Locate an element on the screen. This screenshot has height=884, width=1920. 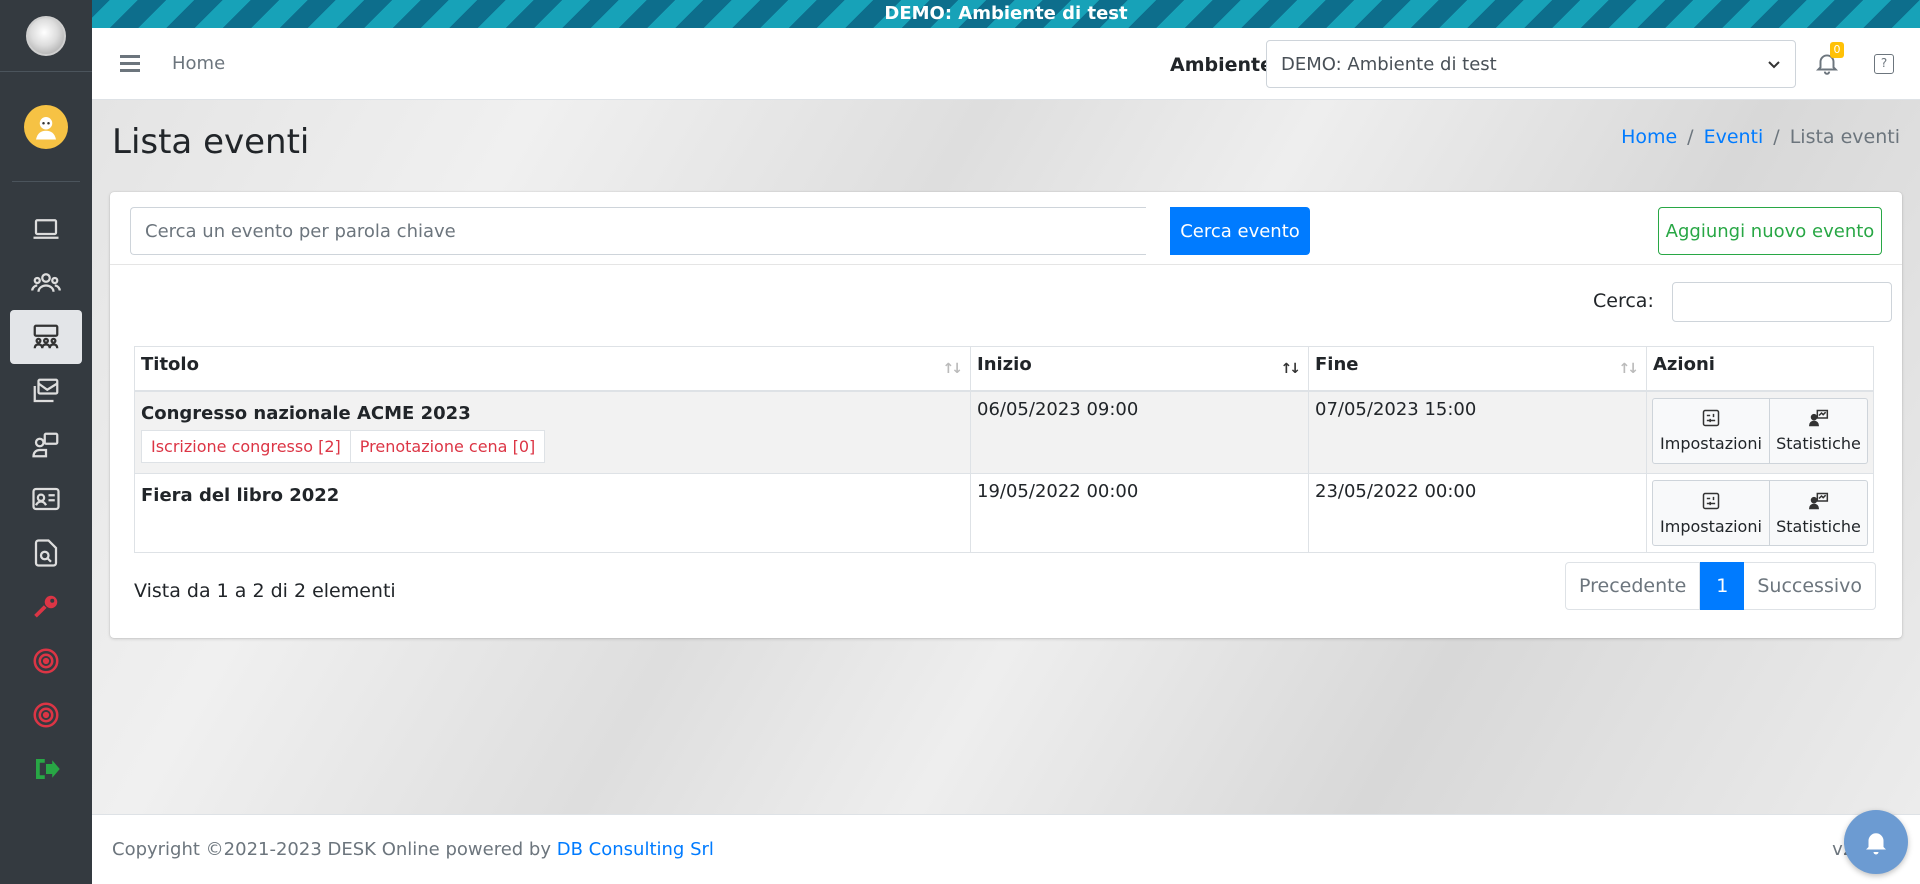
event-end: 23/05/2022 00:00 is located at coordinates (1477, 513).